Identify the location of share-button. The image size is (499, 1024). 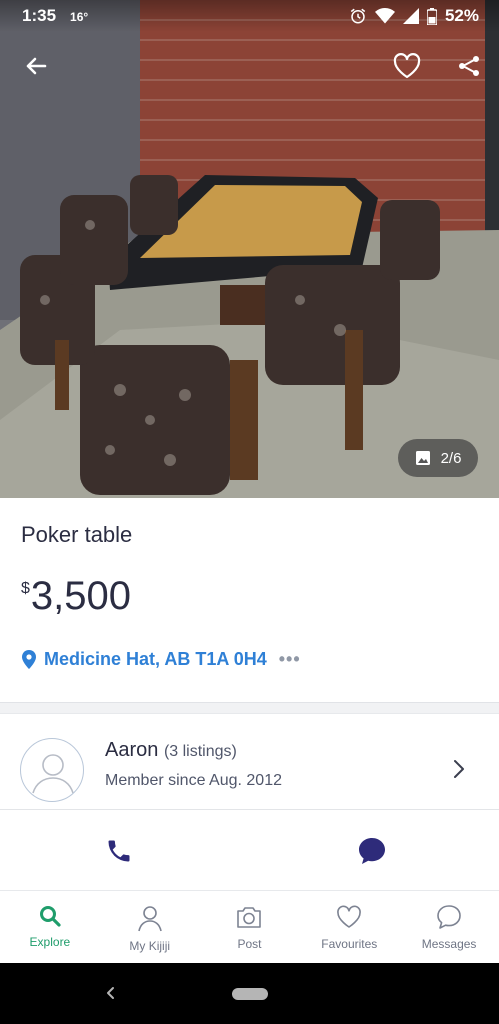
(469, 66).